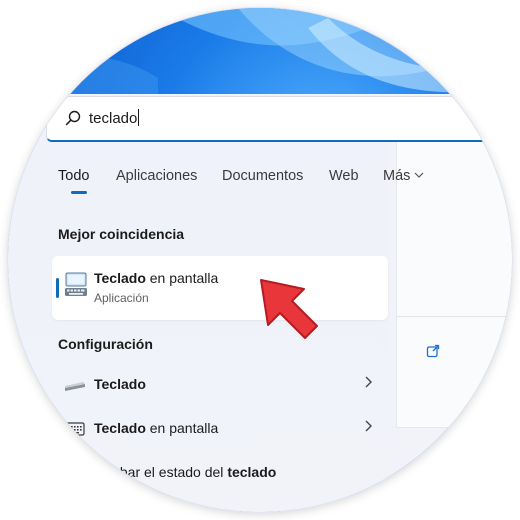 The height and width of the screenshot is (520, 520). Describe the element at coordinates (73, 118) in the screenshot. I see `search-icon` at that location.